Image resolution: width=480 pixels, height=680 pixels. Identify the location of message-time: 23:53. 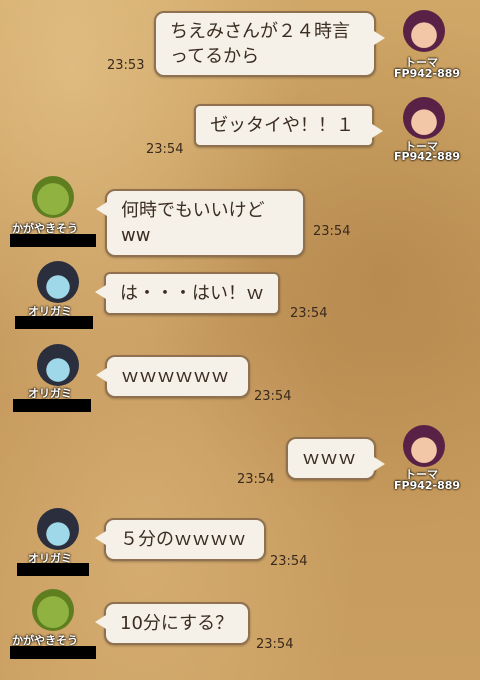
(126, 65).